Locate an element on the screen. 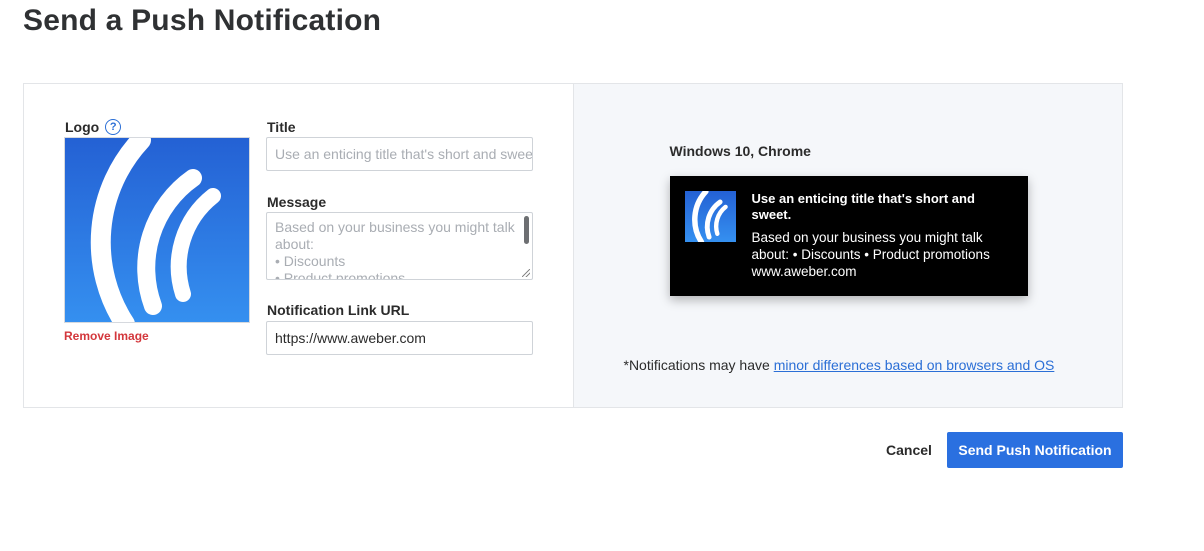  notification-url: www.aweber.com is located at coordinates (804, 271).